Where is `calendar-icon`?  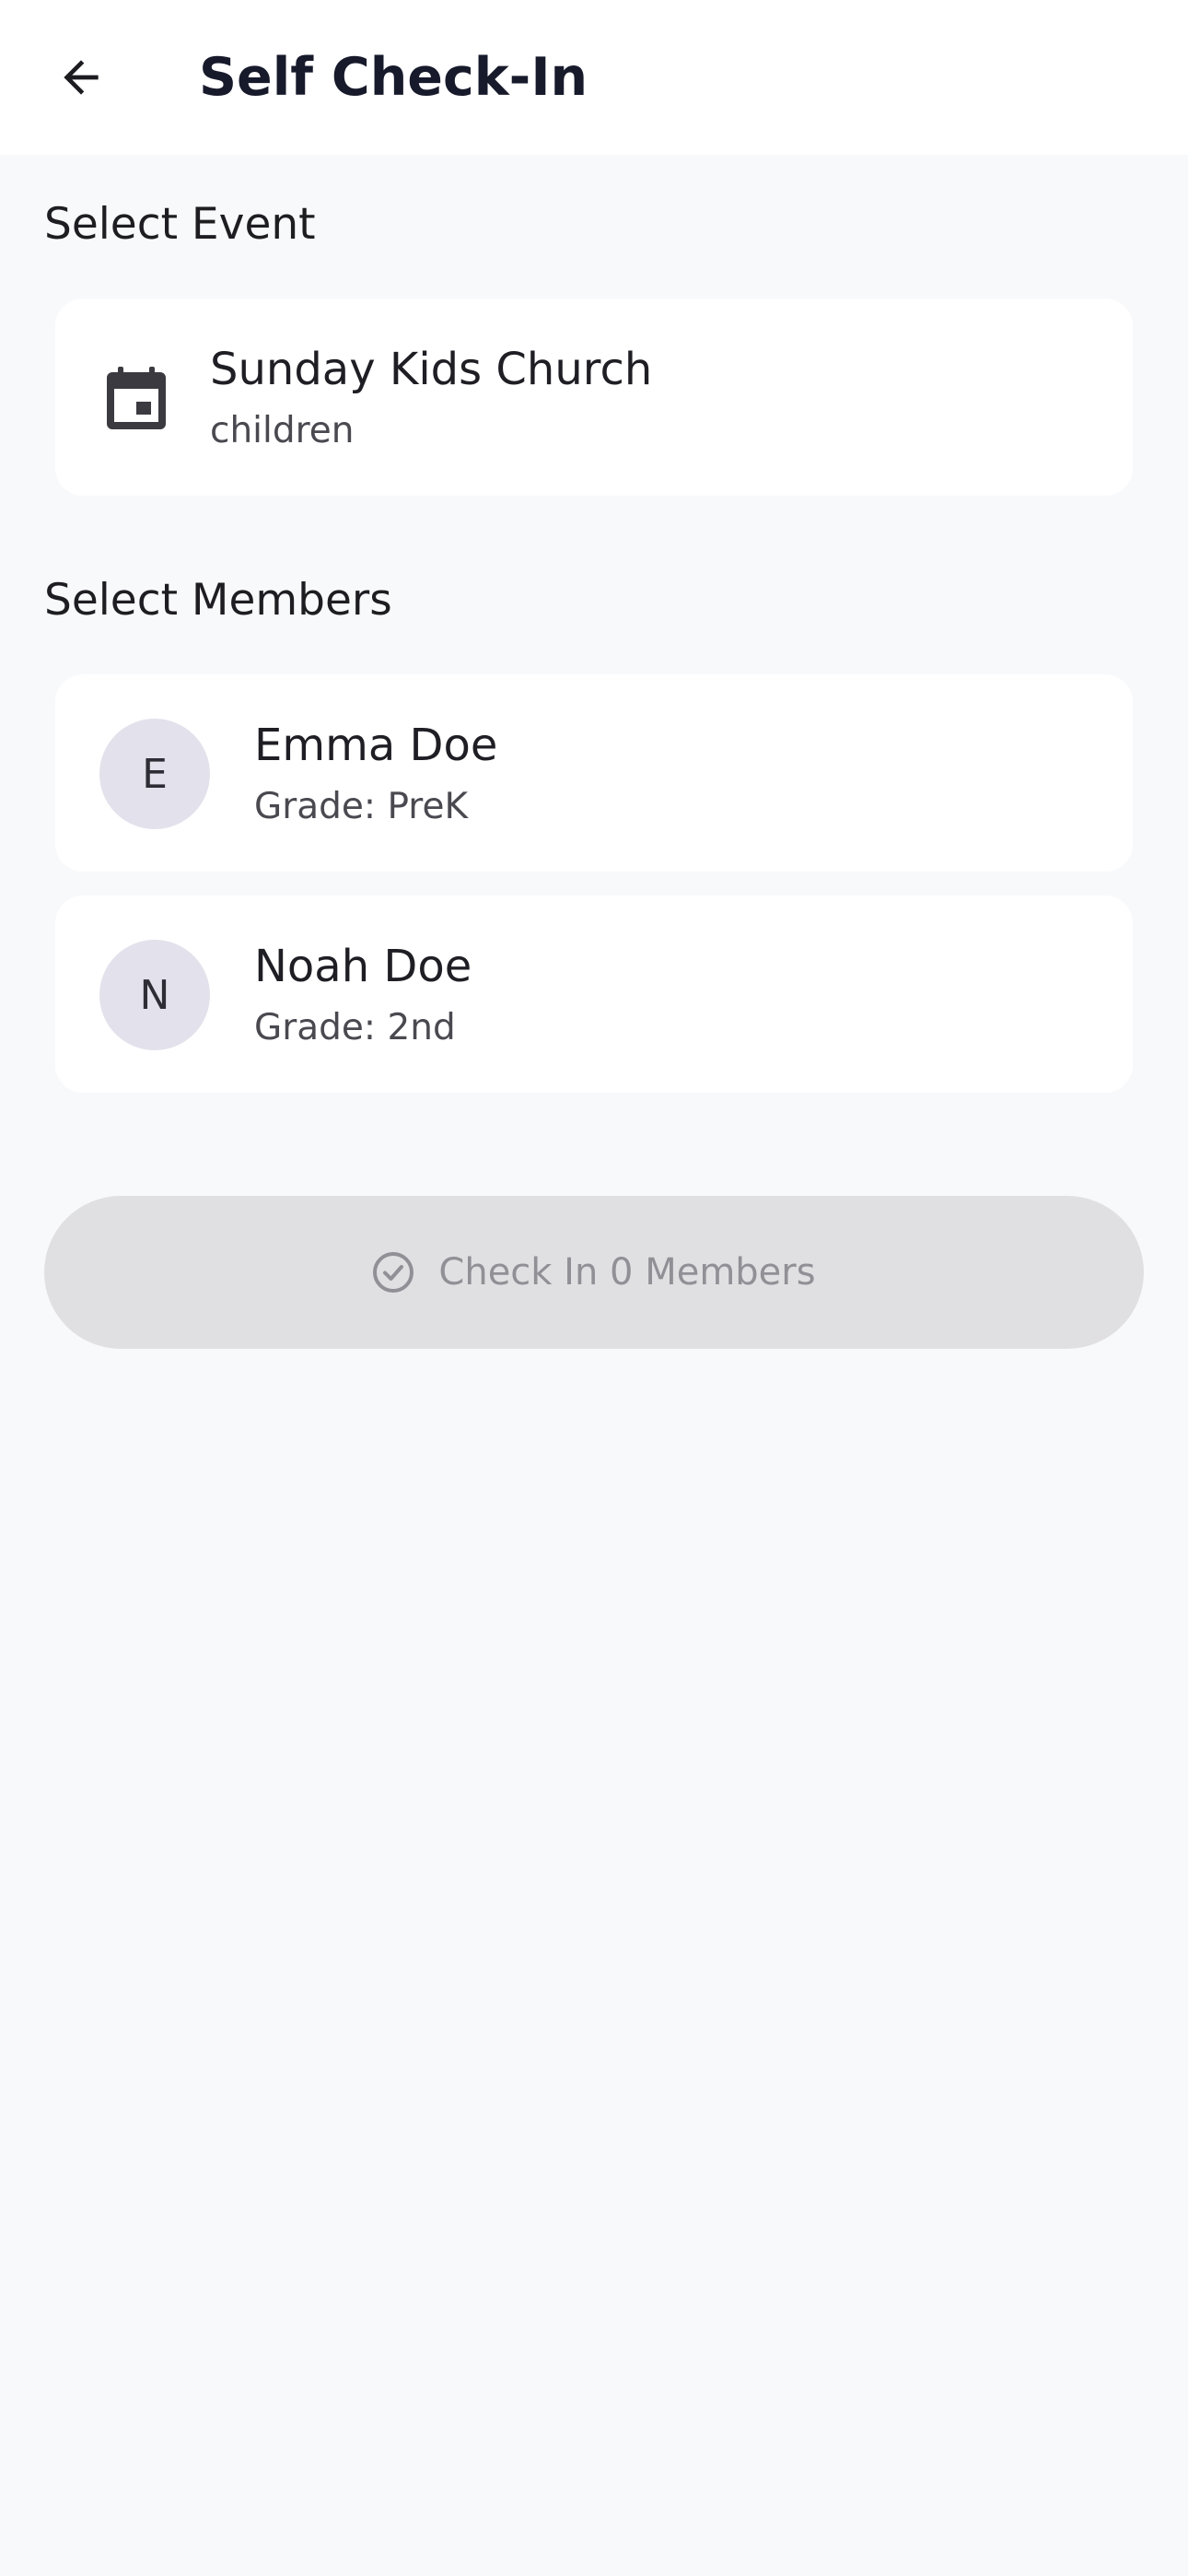 calendar-icon is located at coordinates (136, 398).